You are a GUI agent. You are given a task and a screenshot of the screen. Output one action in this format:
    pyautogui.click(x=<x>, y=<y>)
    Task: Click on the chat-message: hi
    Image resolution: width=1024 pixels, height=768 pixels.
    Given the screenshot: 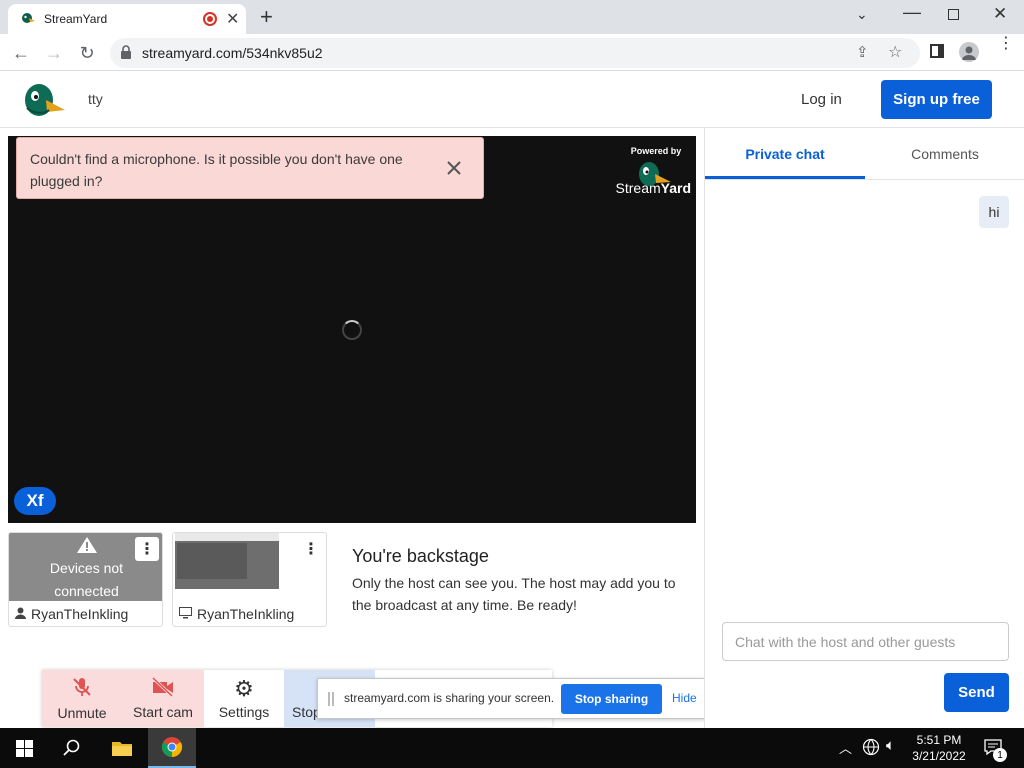 What is the action you would take?
    pyautogui.click(x=994, y=212)
    